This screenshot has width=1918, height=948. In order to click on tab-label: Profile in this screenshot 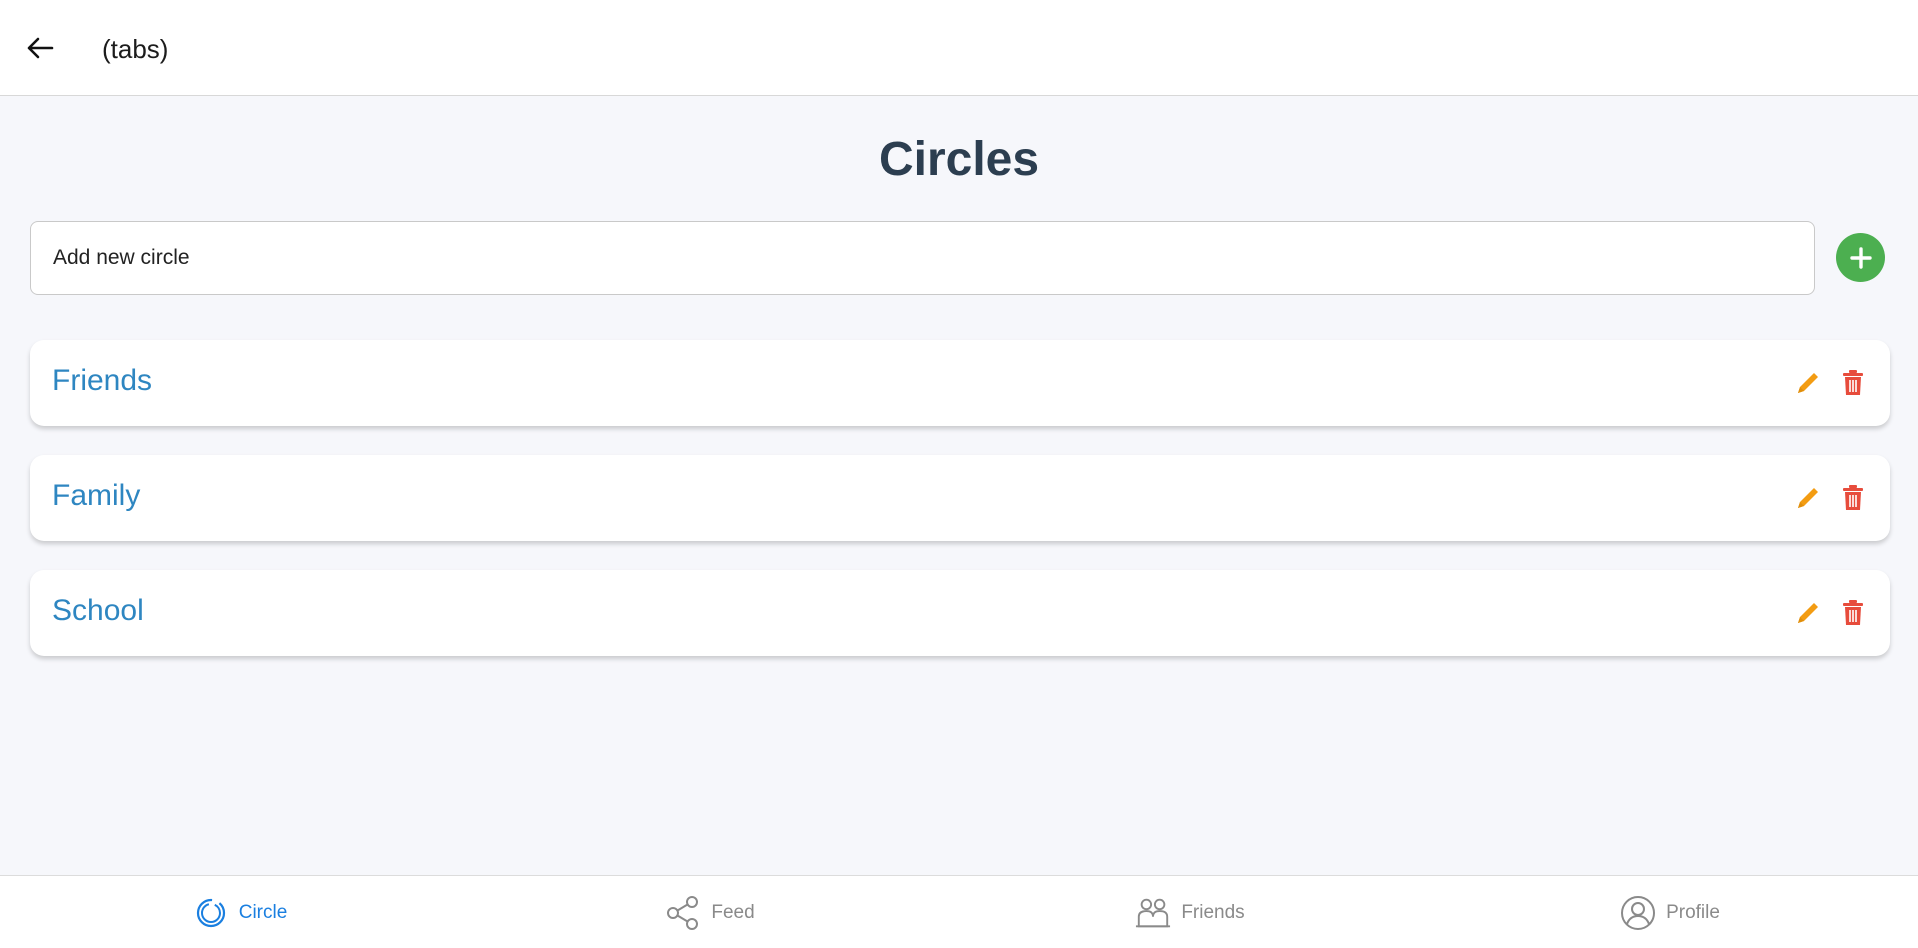, I will do `click(1693, 912)`.